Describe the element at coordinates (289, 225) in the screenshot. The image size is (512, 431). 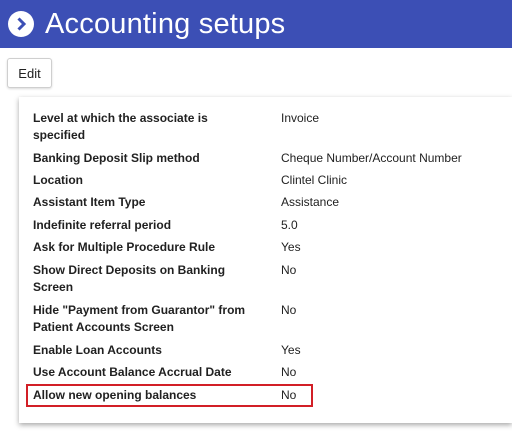
I see `setting-value: 5.0` at that location.